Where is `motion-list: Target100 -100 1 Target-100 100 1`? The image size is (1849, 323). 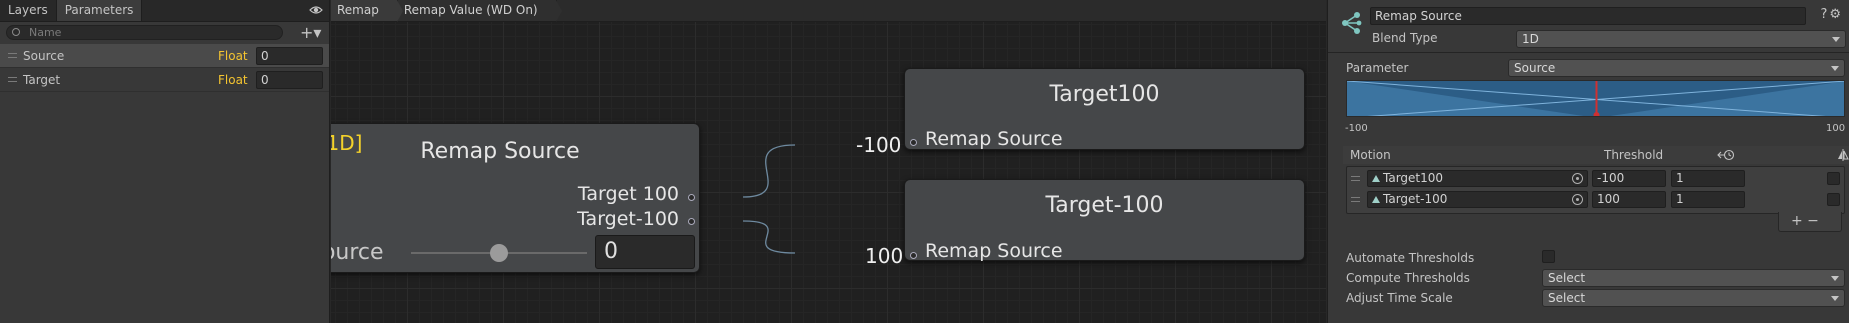
motion-list: Target100 -100 1 Target-100 100 1 is located at coordinates (1595, 190).